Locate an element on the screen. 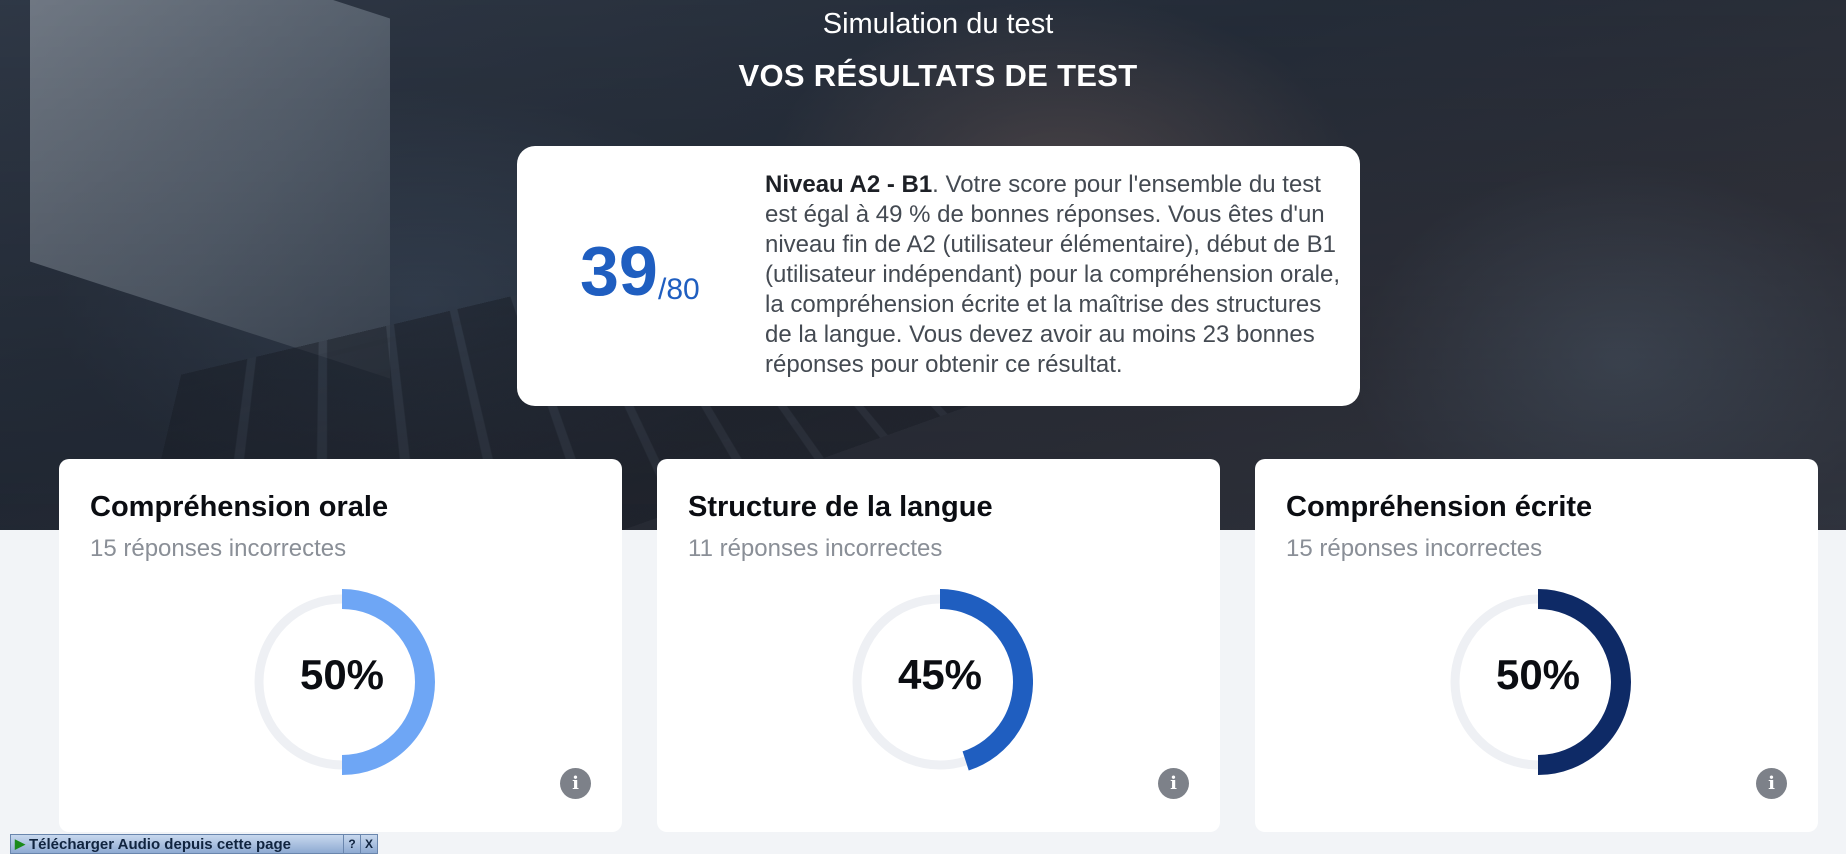 This screenshot has width=1846, height=854. close-icon: X is located at coordinates (369, 844).